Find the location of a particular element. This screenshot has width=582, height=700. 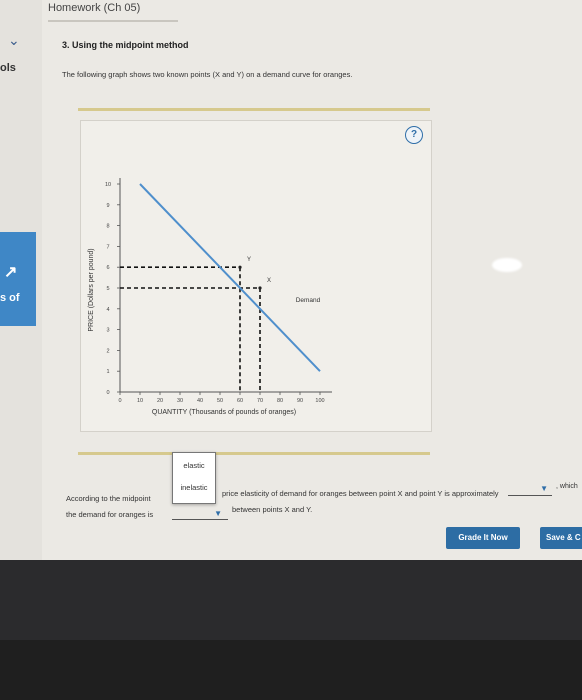

elasticity-value-dropdown: ▼ is located at coordinates (530, 490).